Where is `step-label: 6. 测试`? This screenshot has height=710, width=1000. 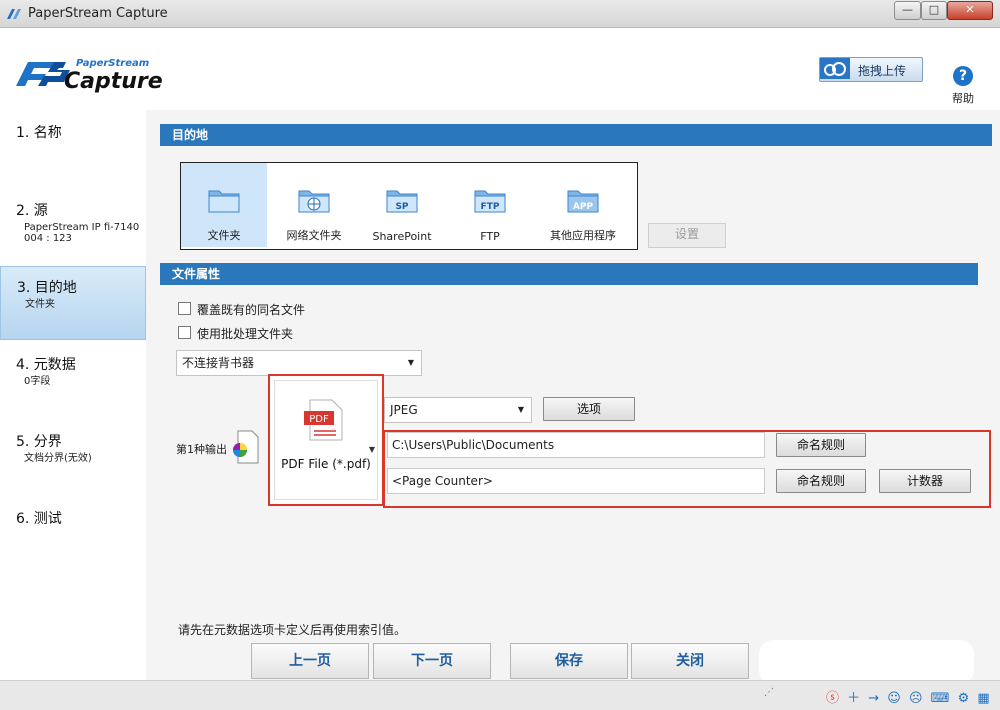
step-label: 6. 测试 is located at coordinates (39, 519).